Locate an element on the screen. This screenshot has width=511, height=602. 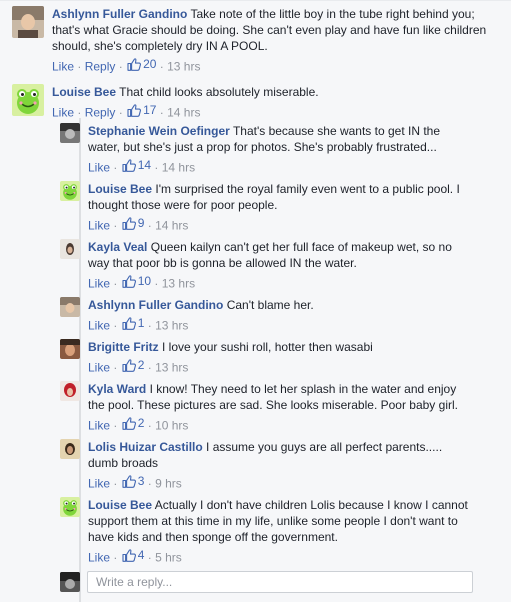
timestamp: 9 hrs is located at coordinates (168, 484).